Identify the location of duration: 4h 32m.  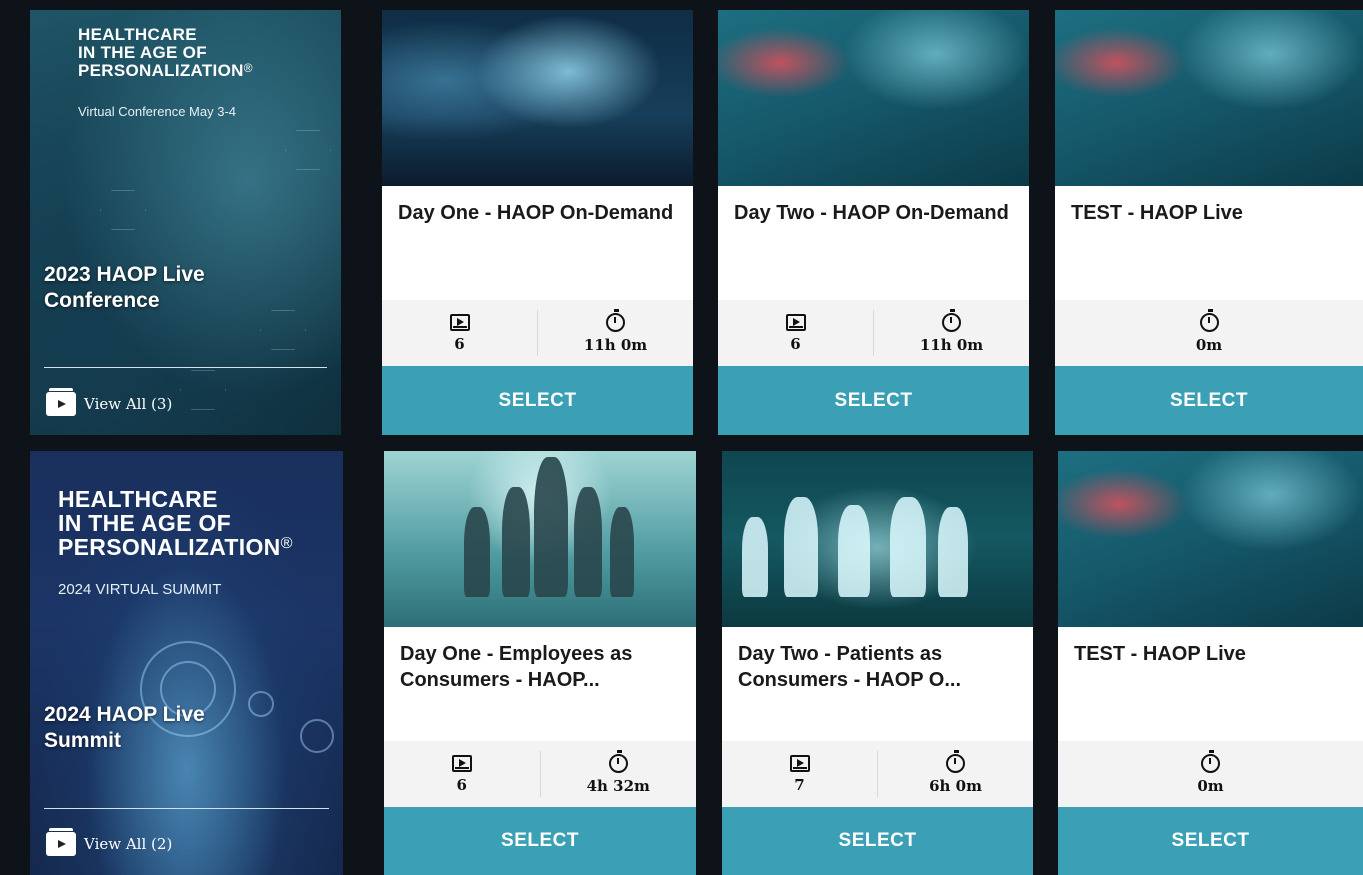
(619, 772).